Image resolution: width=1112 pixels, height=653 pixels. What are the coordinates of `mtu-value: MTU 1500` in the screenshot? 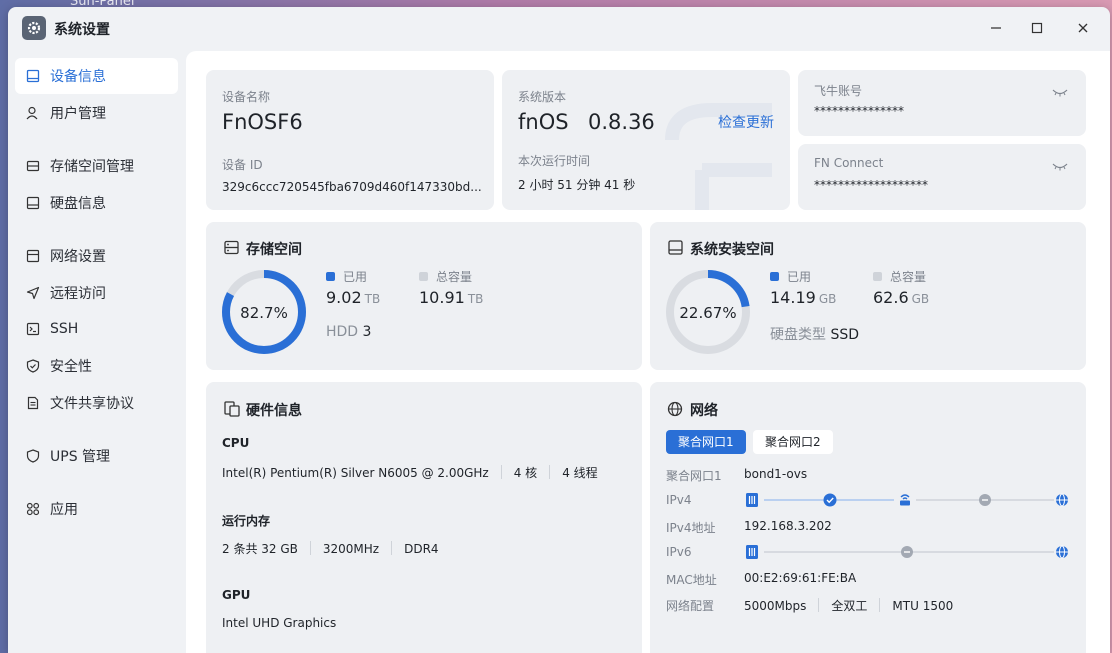 It's located at (923, 606).